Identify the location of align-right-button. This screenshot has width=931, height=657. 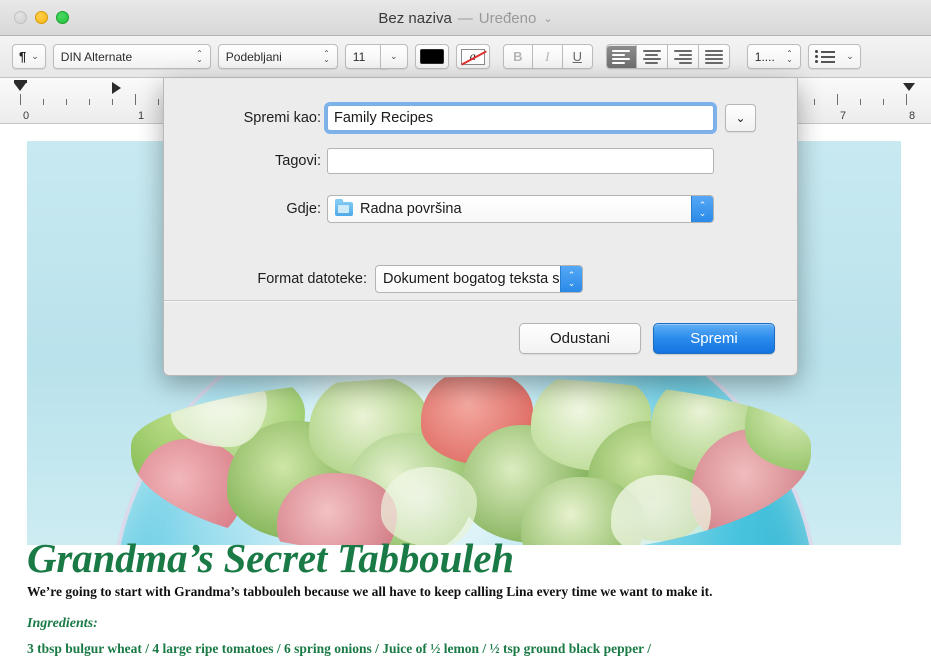
(683, 56).